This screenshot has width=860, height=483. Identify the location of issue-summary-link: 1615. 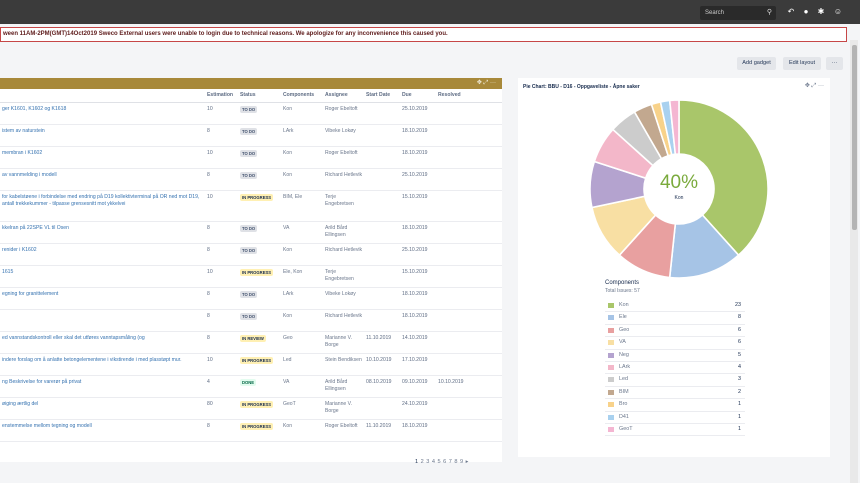
(102, 276).